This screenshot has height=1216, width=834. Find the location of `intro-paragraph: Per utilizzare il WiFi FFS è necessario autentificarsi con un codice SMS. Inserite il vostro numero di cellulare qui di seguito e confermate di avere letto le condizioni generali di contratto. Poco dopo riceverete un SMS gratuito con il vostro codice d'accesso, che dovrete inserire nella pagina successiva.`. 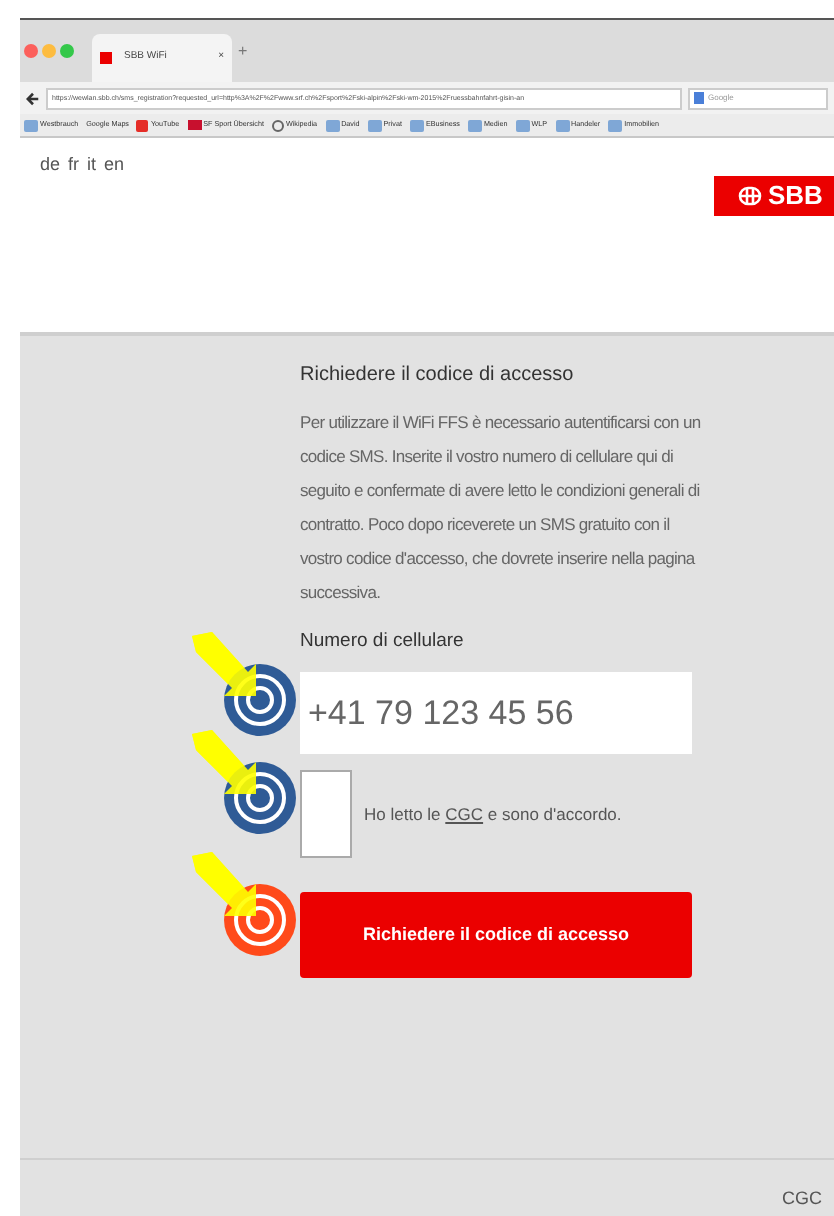

intro-paragraph: Per utilizzare il WiFi FFS è necessario autentificarsi con un codice SMS. Inserite il vostro numero di cellulare qui di seguito e confermate di avere letto le condizioni generali di contratto. Poco dopo riceverete un SMS gratuito con il vostro codice d'accesso, che dovrete inserire nella pagina successiva. is located at coordinates (501, 508).